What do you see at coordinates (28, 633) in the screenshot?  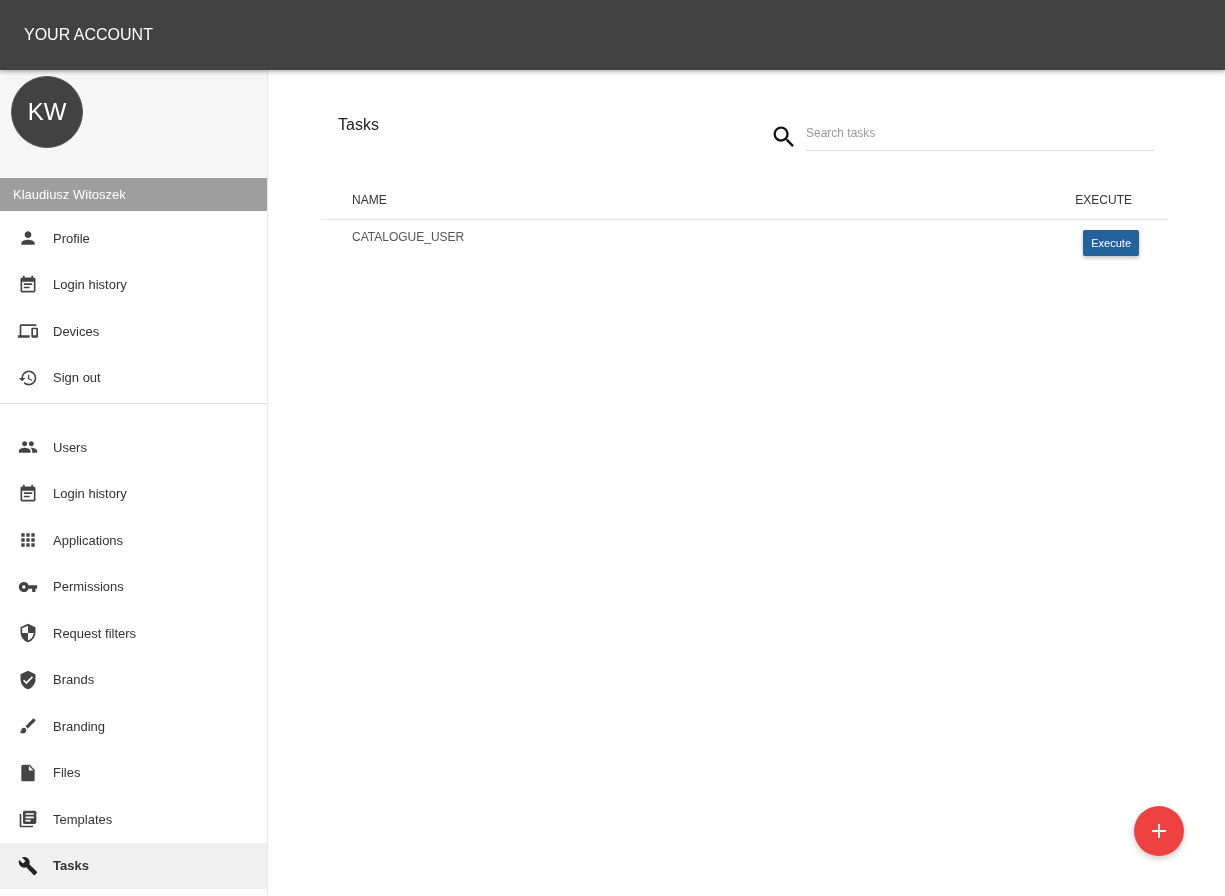 I see `shield-icon` at bounding box center [28, 633].